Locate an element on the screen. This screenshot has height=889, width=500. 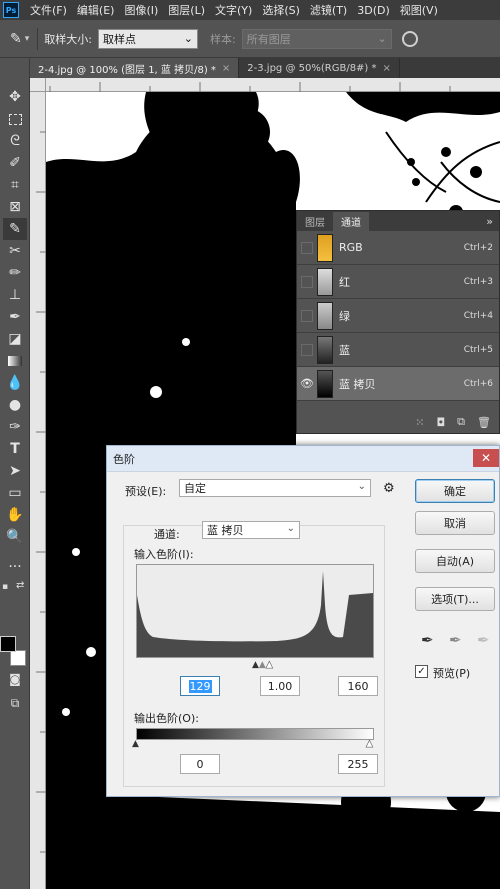
white-eyedropper-icon: ✒ is located at coordinates (483, 640).